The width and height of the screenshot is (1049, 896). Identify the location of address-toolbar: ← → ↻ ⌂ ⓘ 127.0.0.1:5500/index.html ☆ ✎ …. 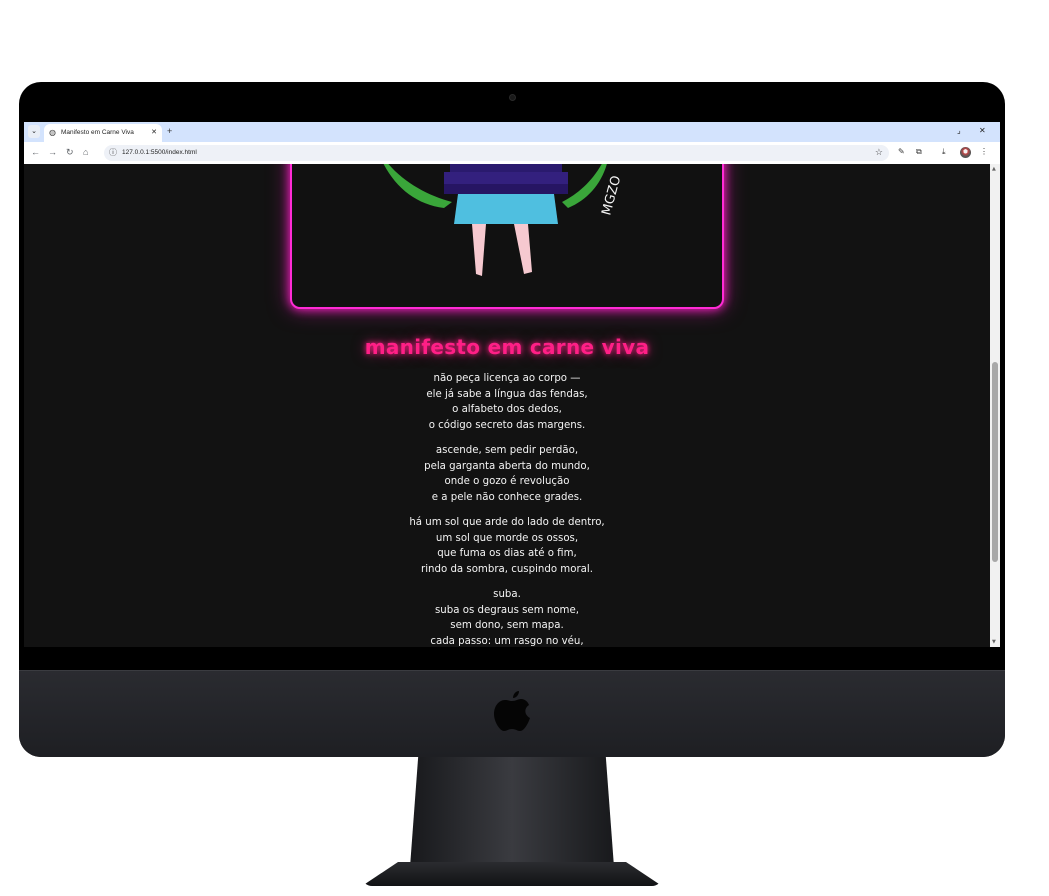
(512, 153).